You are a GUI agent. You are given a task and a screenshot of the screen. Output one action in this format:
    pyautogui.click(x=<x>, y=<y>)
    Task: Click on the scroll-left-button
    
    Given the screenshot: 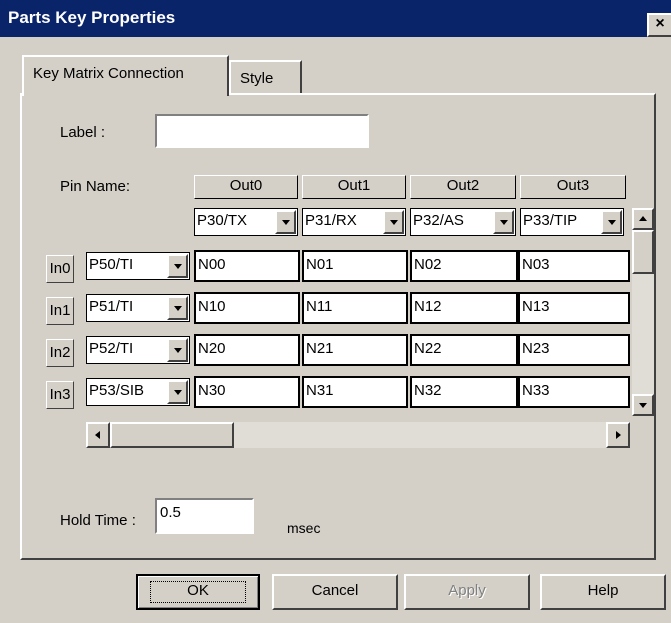 What is the action you would take?
    pyautogui.click(x=98, y=435)
    